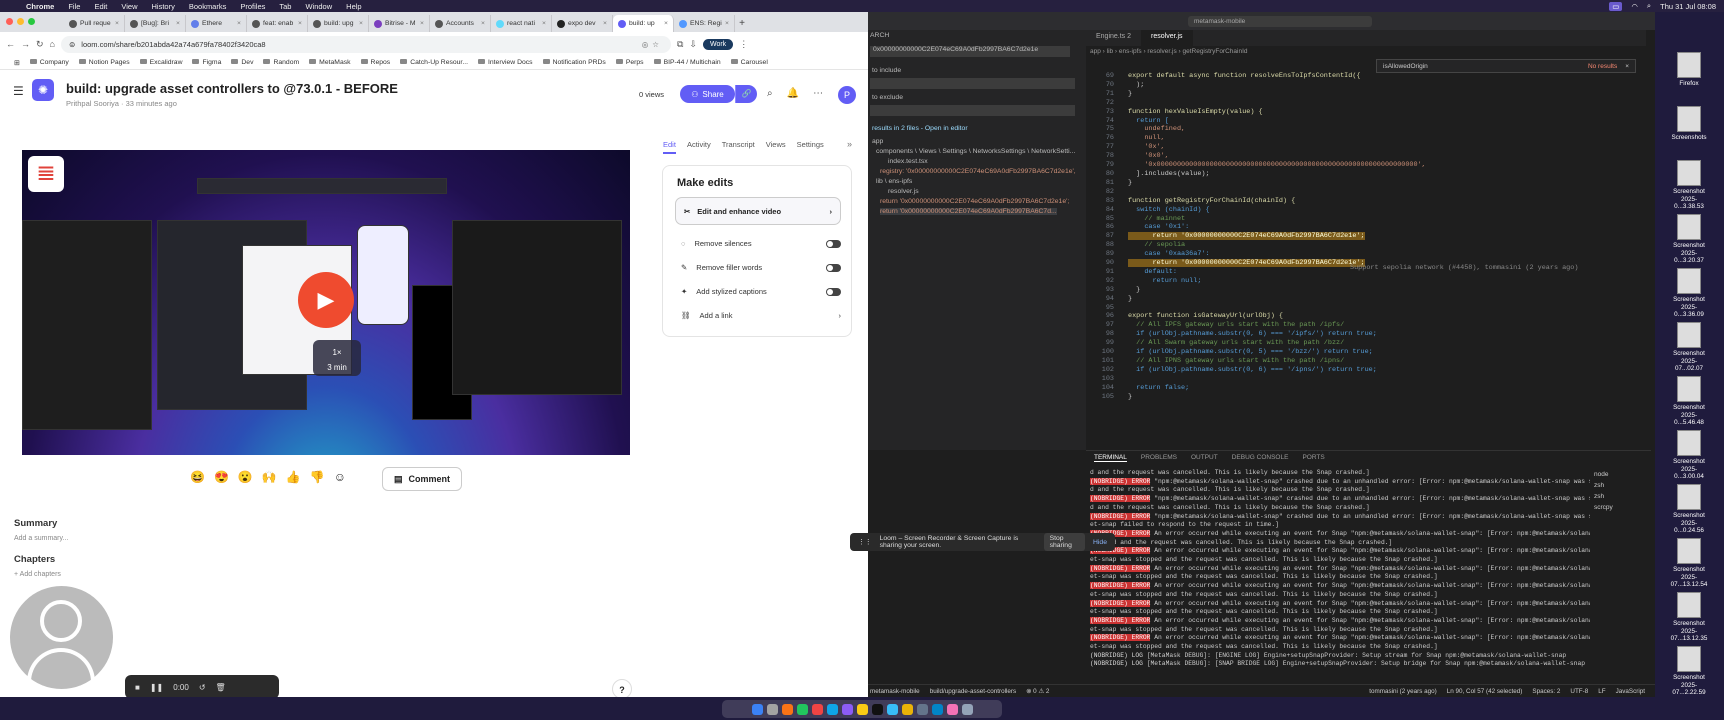  Describe the element at coordinates (1405, 66) in the screenshot. I see `find-input: isAllowedOrigin` at that location.